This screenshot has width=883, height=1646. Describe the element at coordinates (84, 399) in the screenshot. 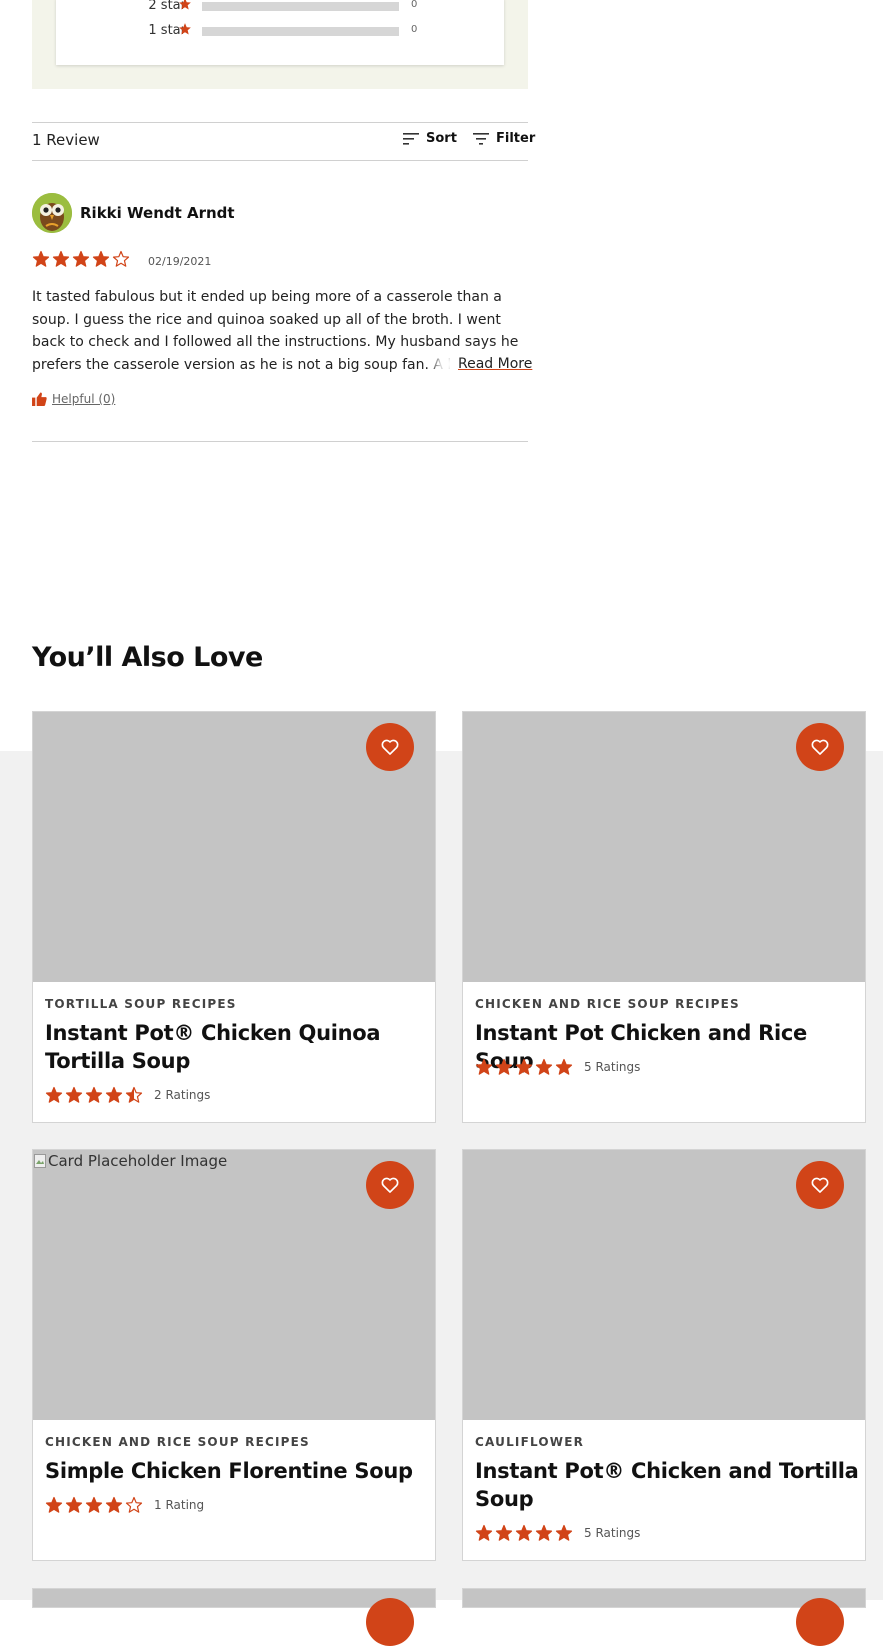

I see `helpful-label: Helpful (0)` at that location.